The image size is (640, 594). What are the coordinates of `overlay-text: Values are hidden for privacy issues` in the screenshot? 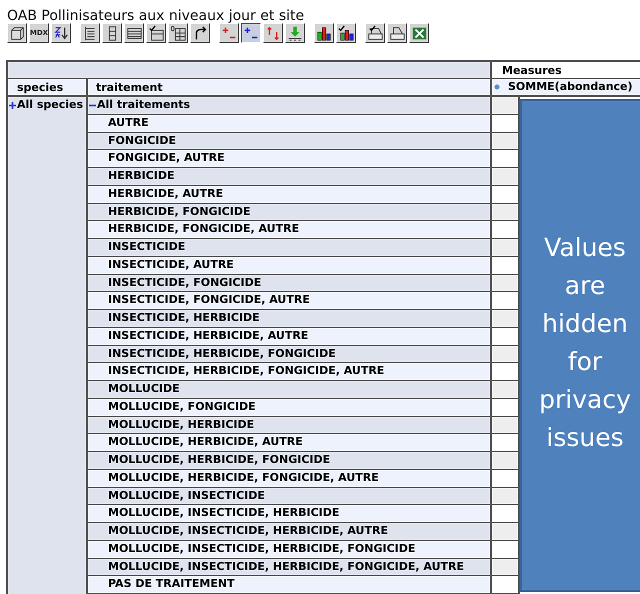 It's located at (585, 343).